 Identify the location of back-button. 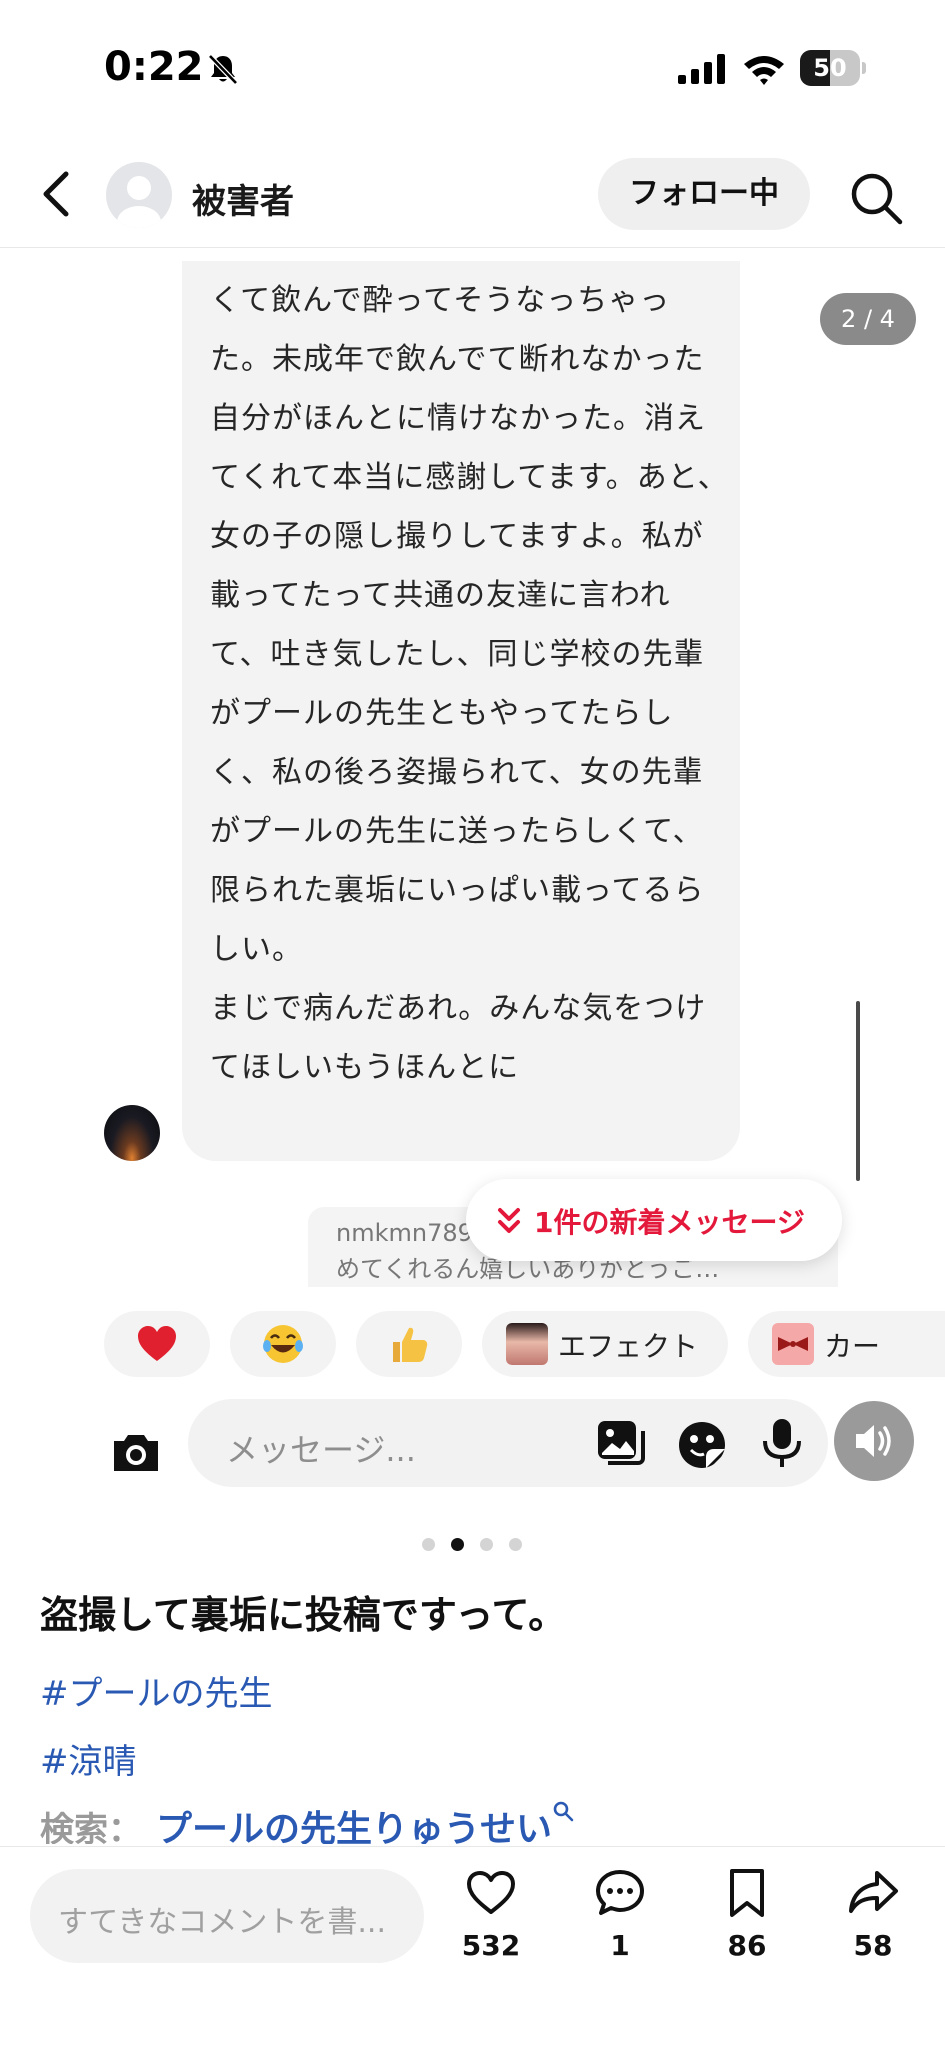
(58, 194).